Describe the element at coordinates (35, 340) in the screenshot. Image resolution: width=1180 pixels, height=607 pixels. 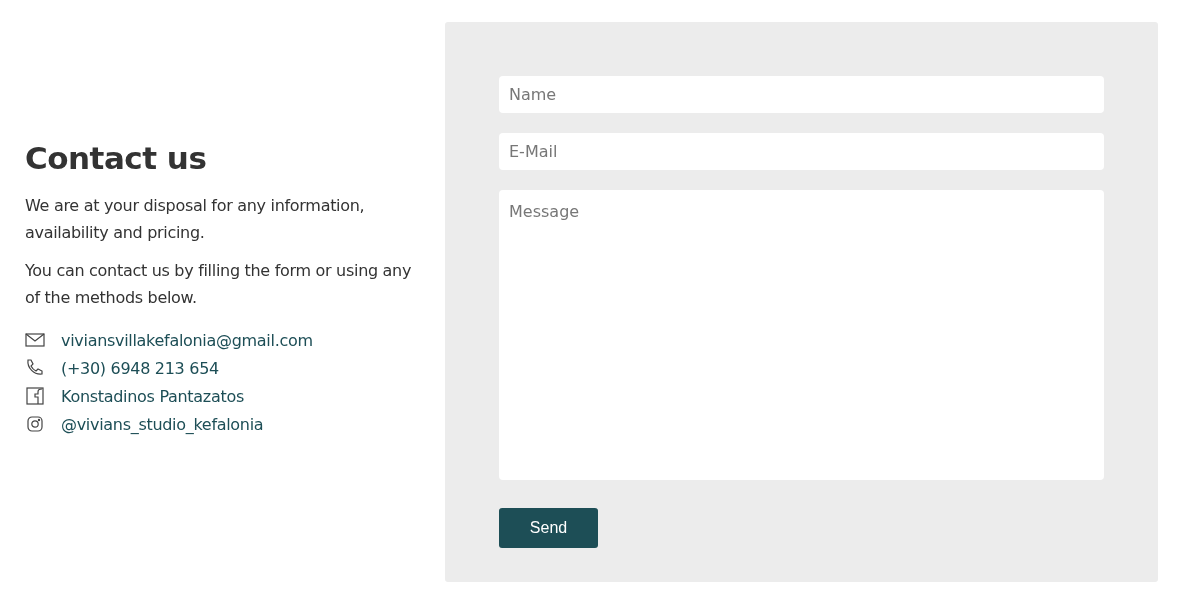
I see `envelope-icon` at that location.